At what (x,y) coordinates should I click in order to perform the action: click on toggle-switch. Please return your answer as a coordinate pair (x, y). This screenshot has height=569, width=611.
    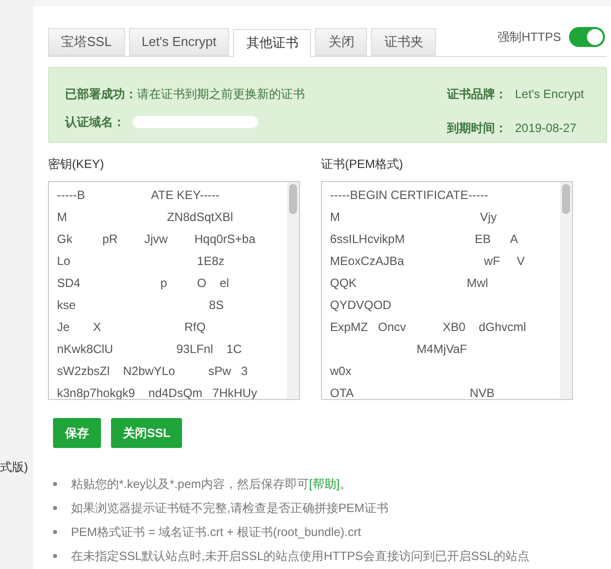
    Looking at the image, I should click on (587, 37).